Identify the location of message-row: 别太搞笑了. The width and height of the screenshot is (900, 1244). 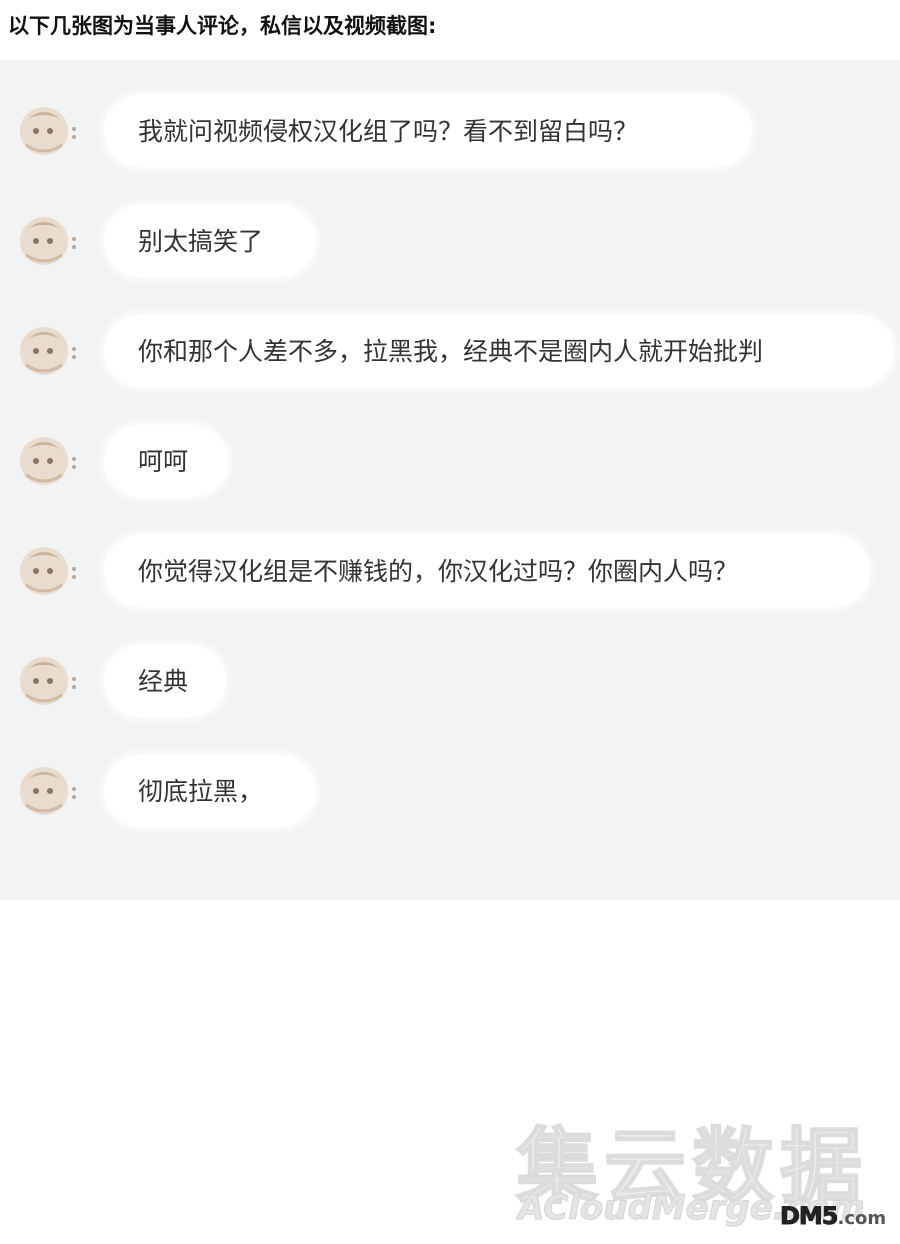
(450, 245).